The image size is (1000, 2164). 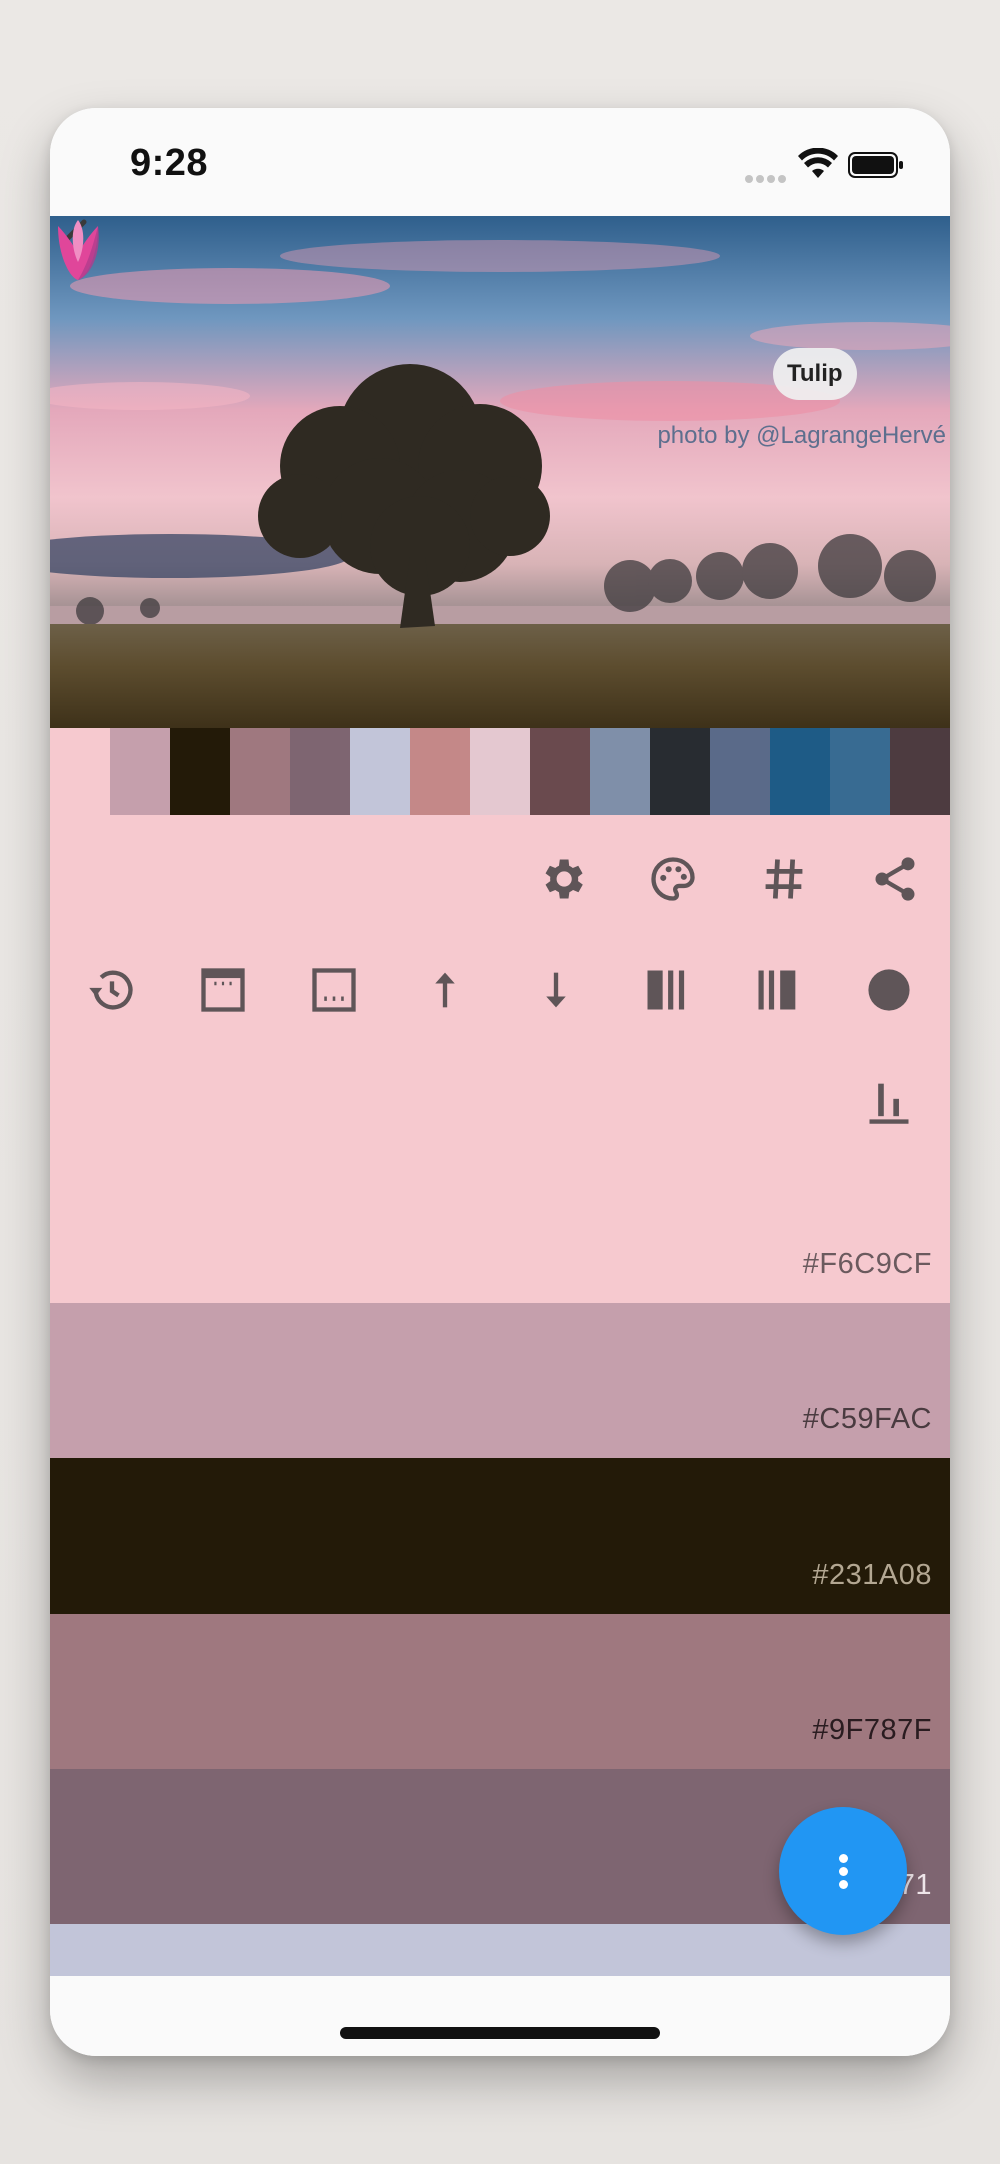 What do you see at coordinates (867, 1419) in the screenshot?
I see `swatch-hex-label: #C59FAC` at bounding box center [867, 1419].